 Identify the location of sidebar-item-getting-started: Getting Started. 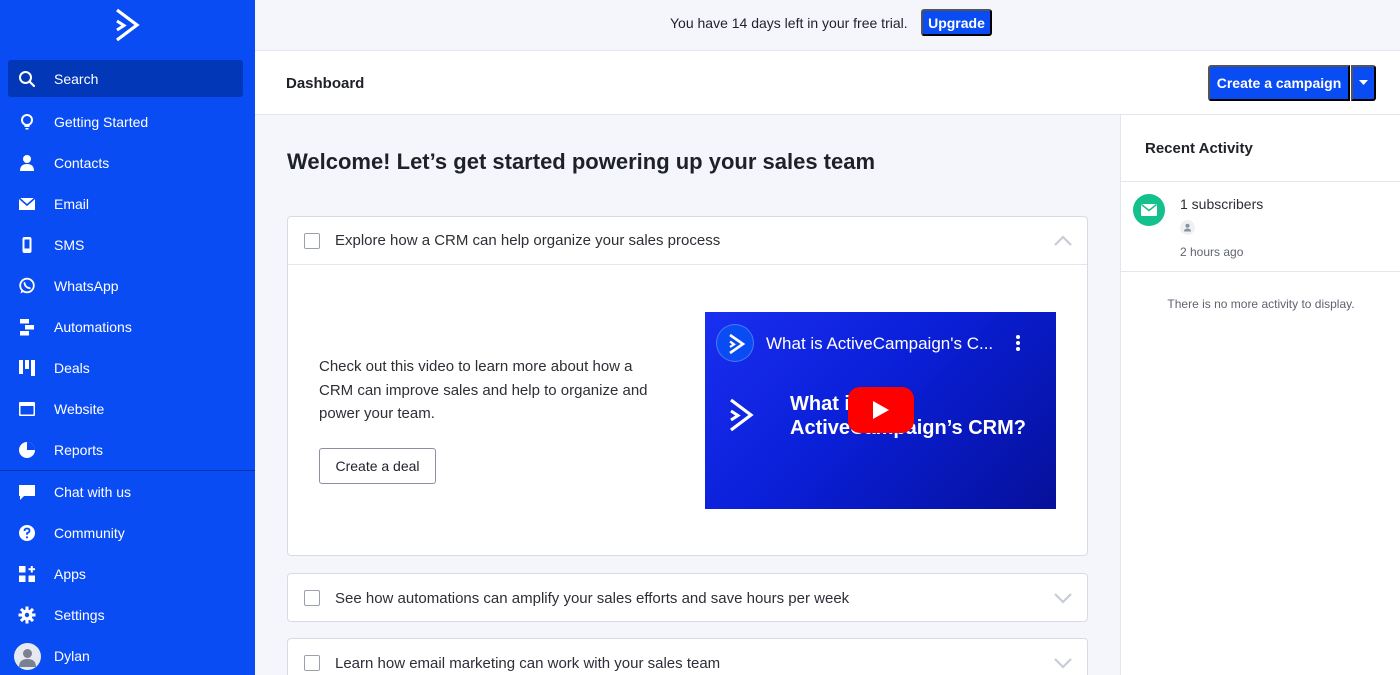
(127, 121).